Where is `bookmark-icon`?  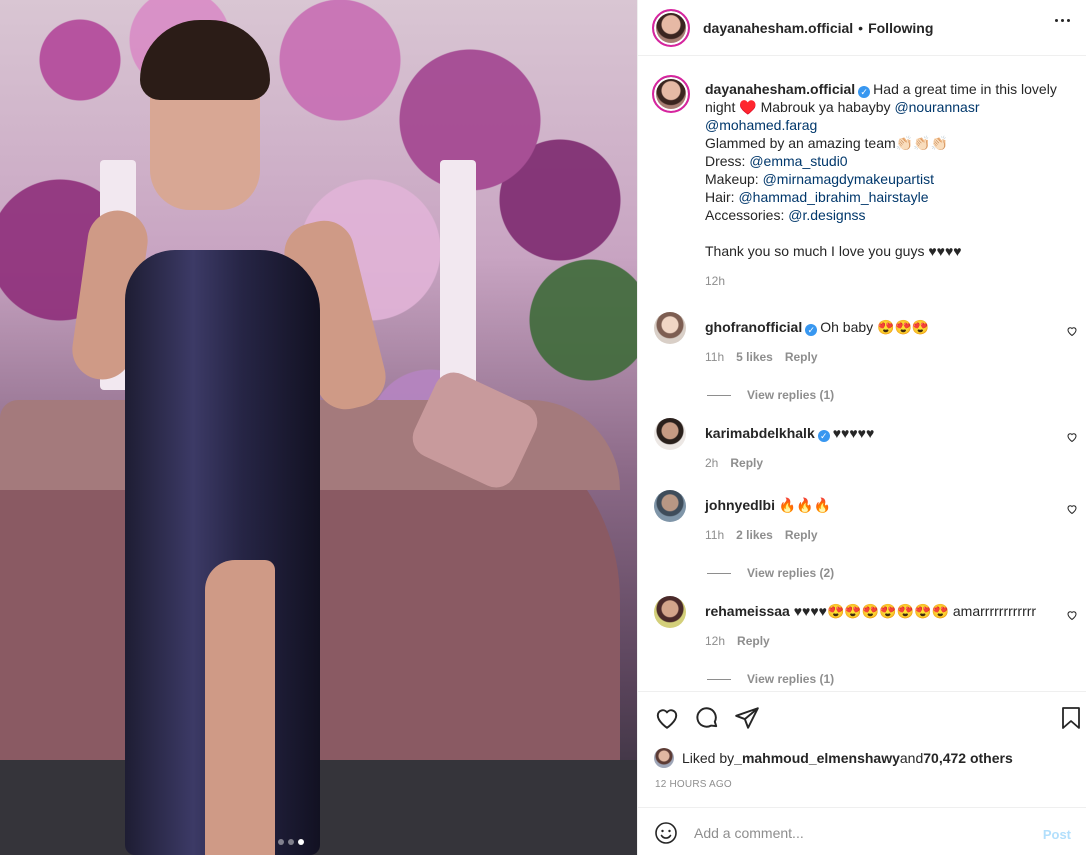 bookmark-icon is located at coordinates (1071, 718).